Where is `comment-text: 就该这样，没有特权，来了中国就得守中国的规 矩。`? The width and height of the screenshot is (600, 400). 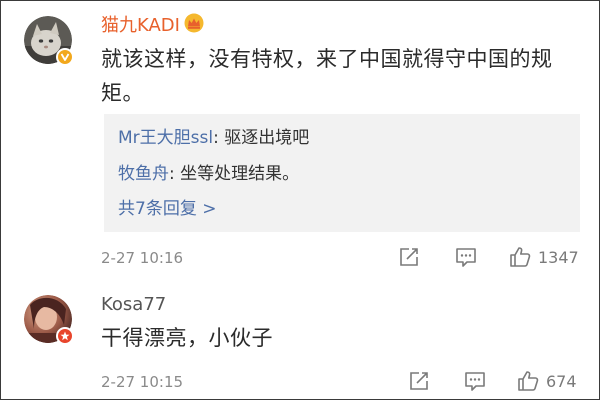
comment-text: 就该这样，没有特权，来了中国就得守中国的规 矩。 is located at coordinates (341, 76).